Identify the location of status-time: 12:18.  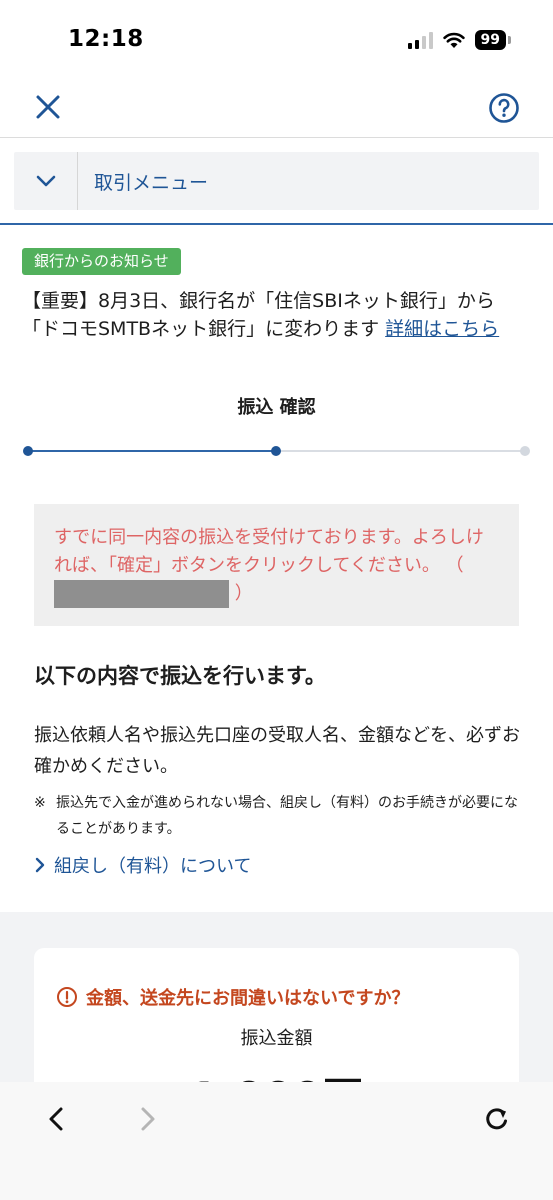
(106, 39).